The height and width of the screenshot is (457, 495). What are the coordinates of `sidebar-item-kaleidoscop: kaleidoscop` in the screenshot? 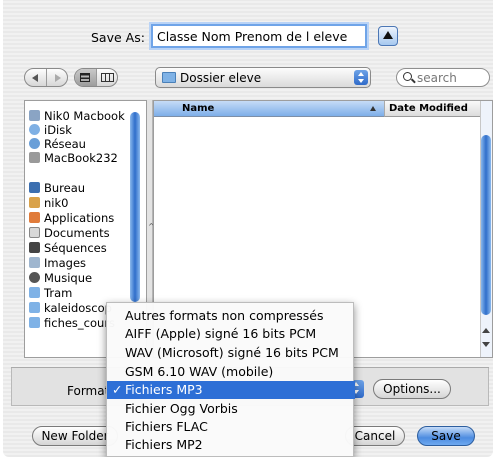 It's located at (70, 309).